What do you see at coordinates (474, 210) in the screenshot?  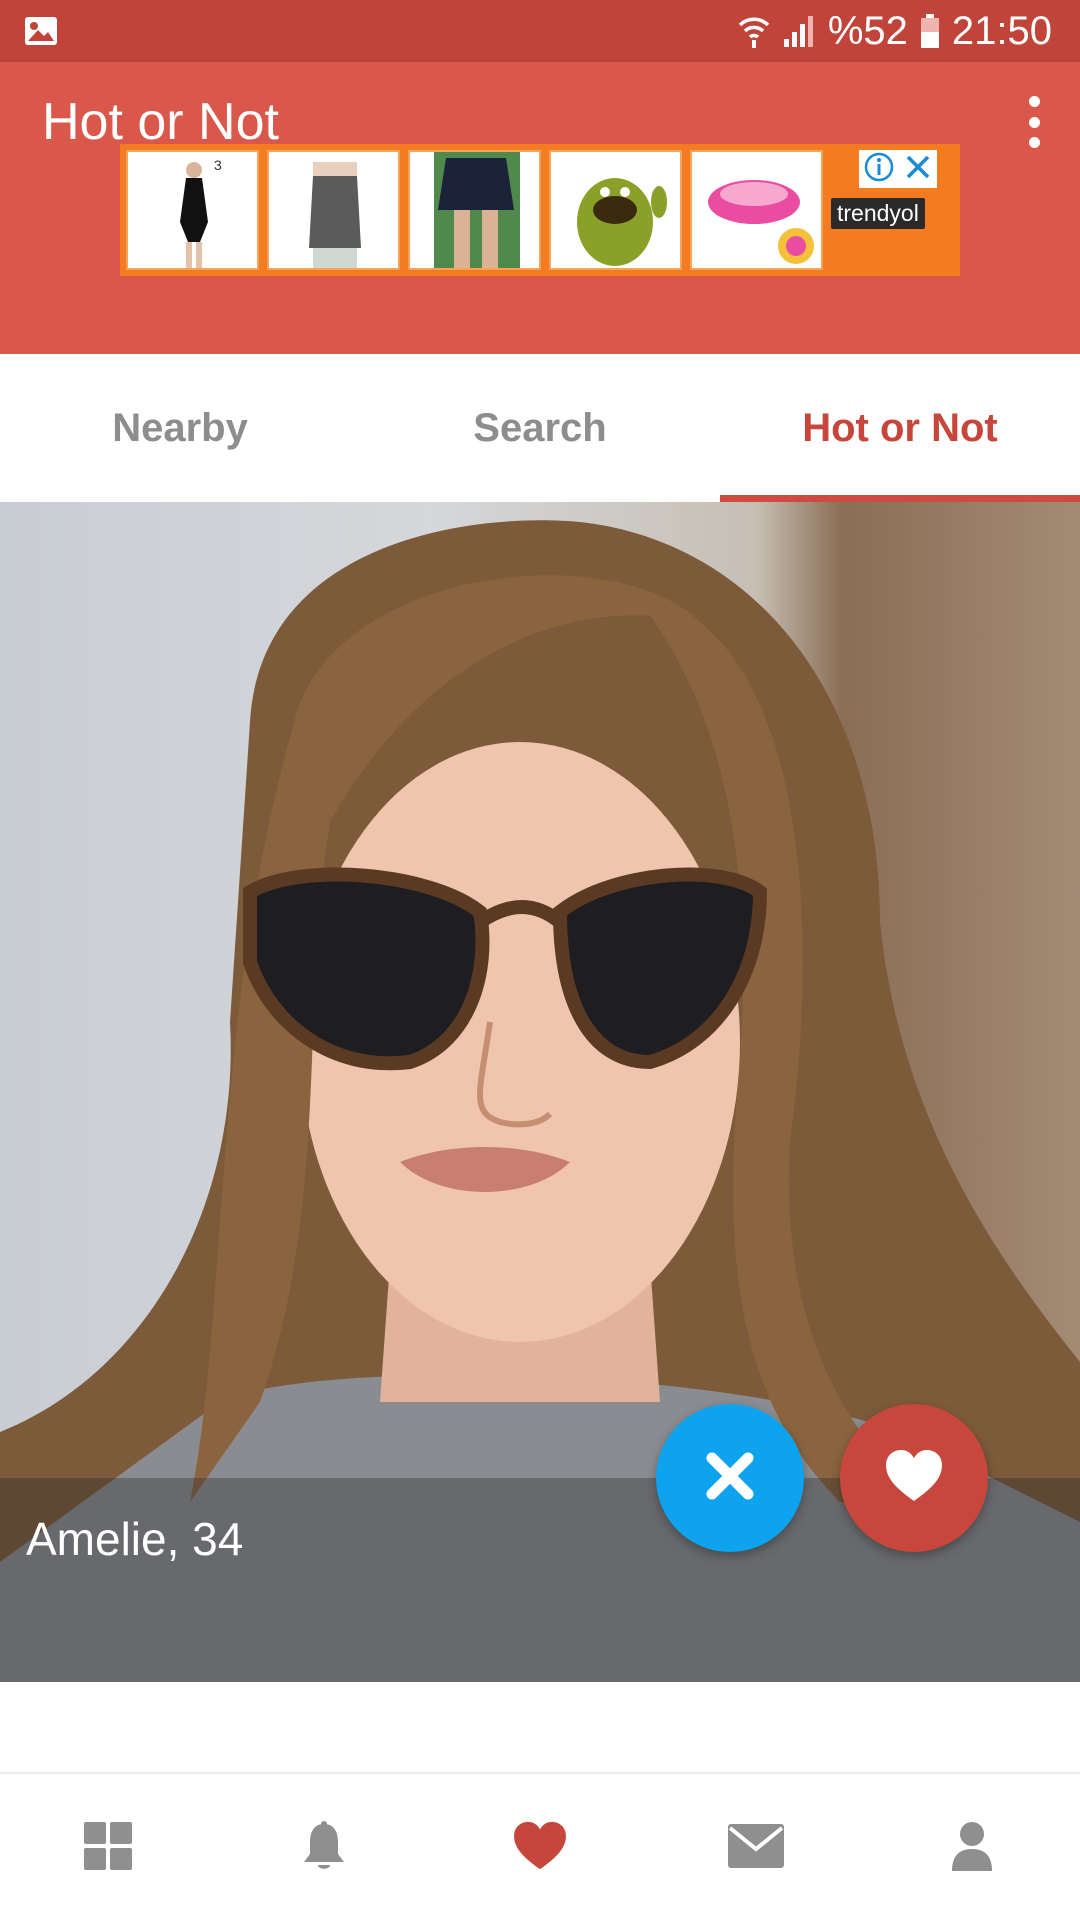 I see `ad-product-skirt` at bounding box center [474, 210].